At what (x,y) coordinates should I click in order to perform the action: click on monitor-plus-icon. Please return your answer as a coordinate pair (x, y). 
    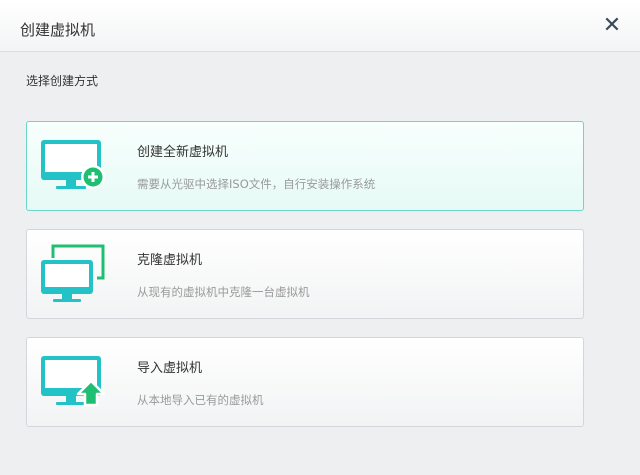
    Looking at the image, I should click on (73, 164).